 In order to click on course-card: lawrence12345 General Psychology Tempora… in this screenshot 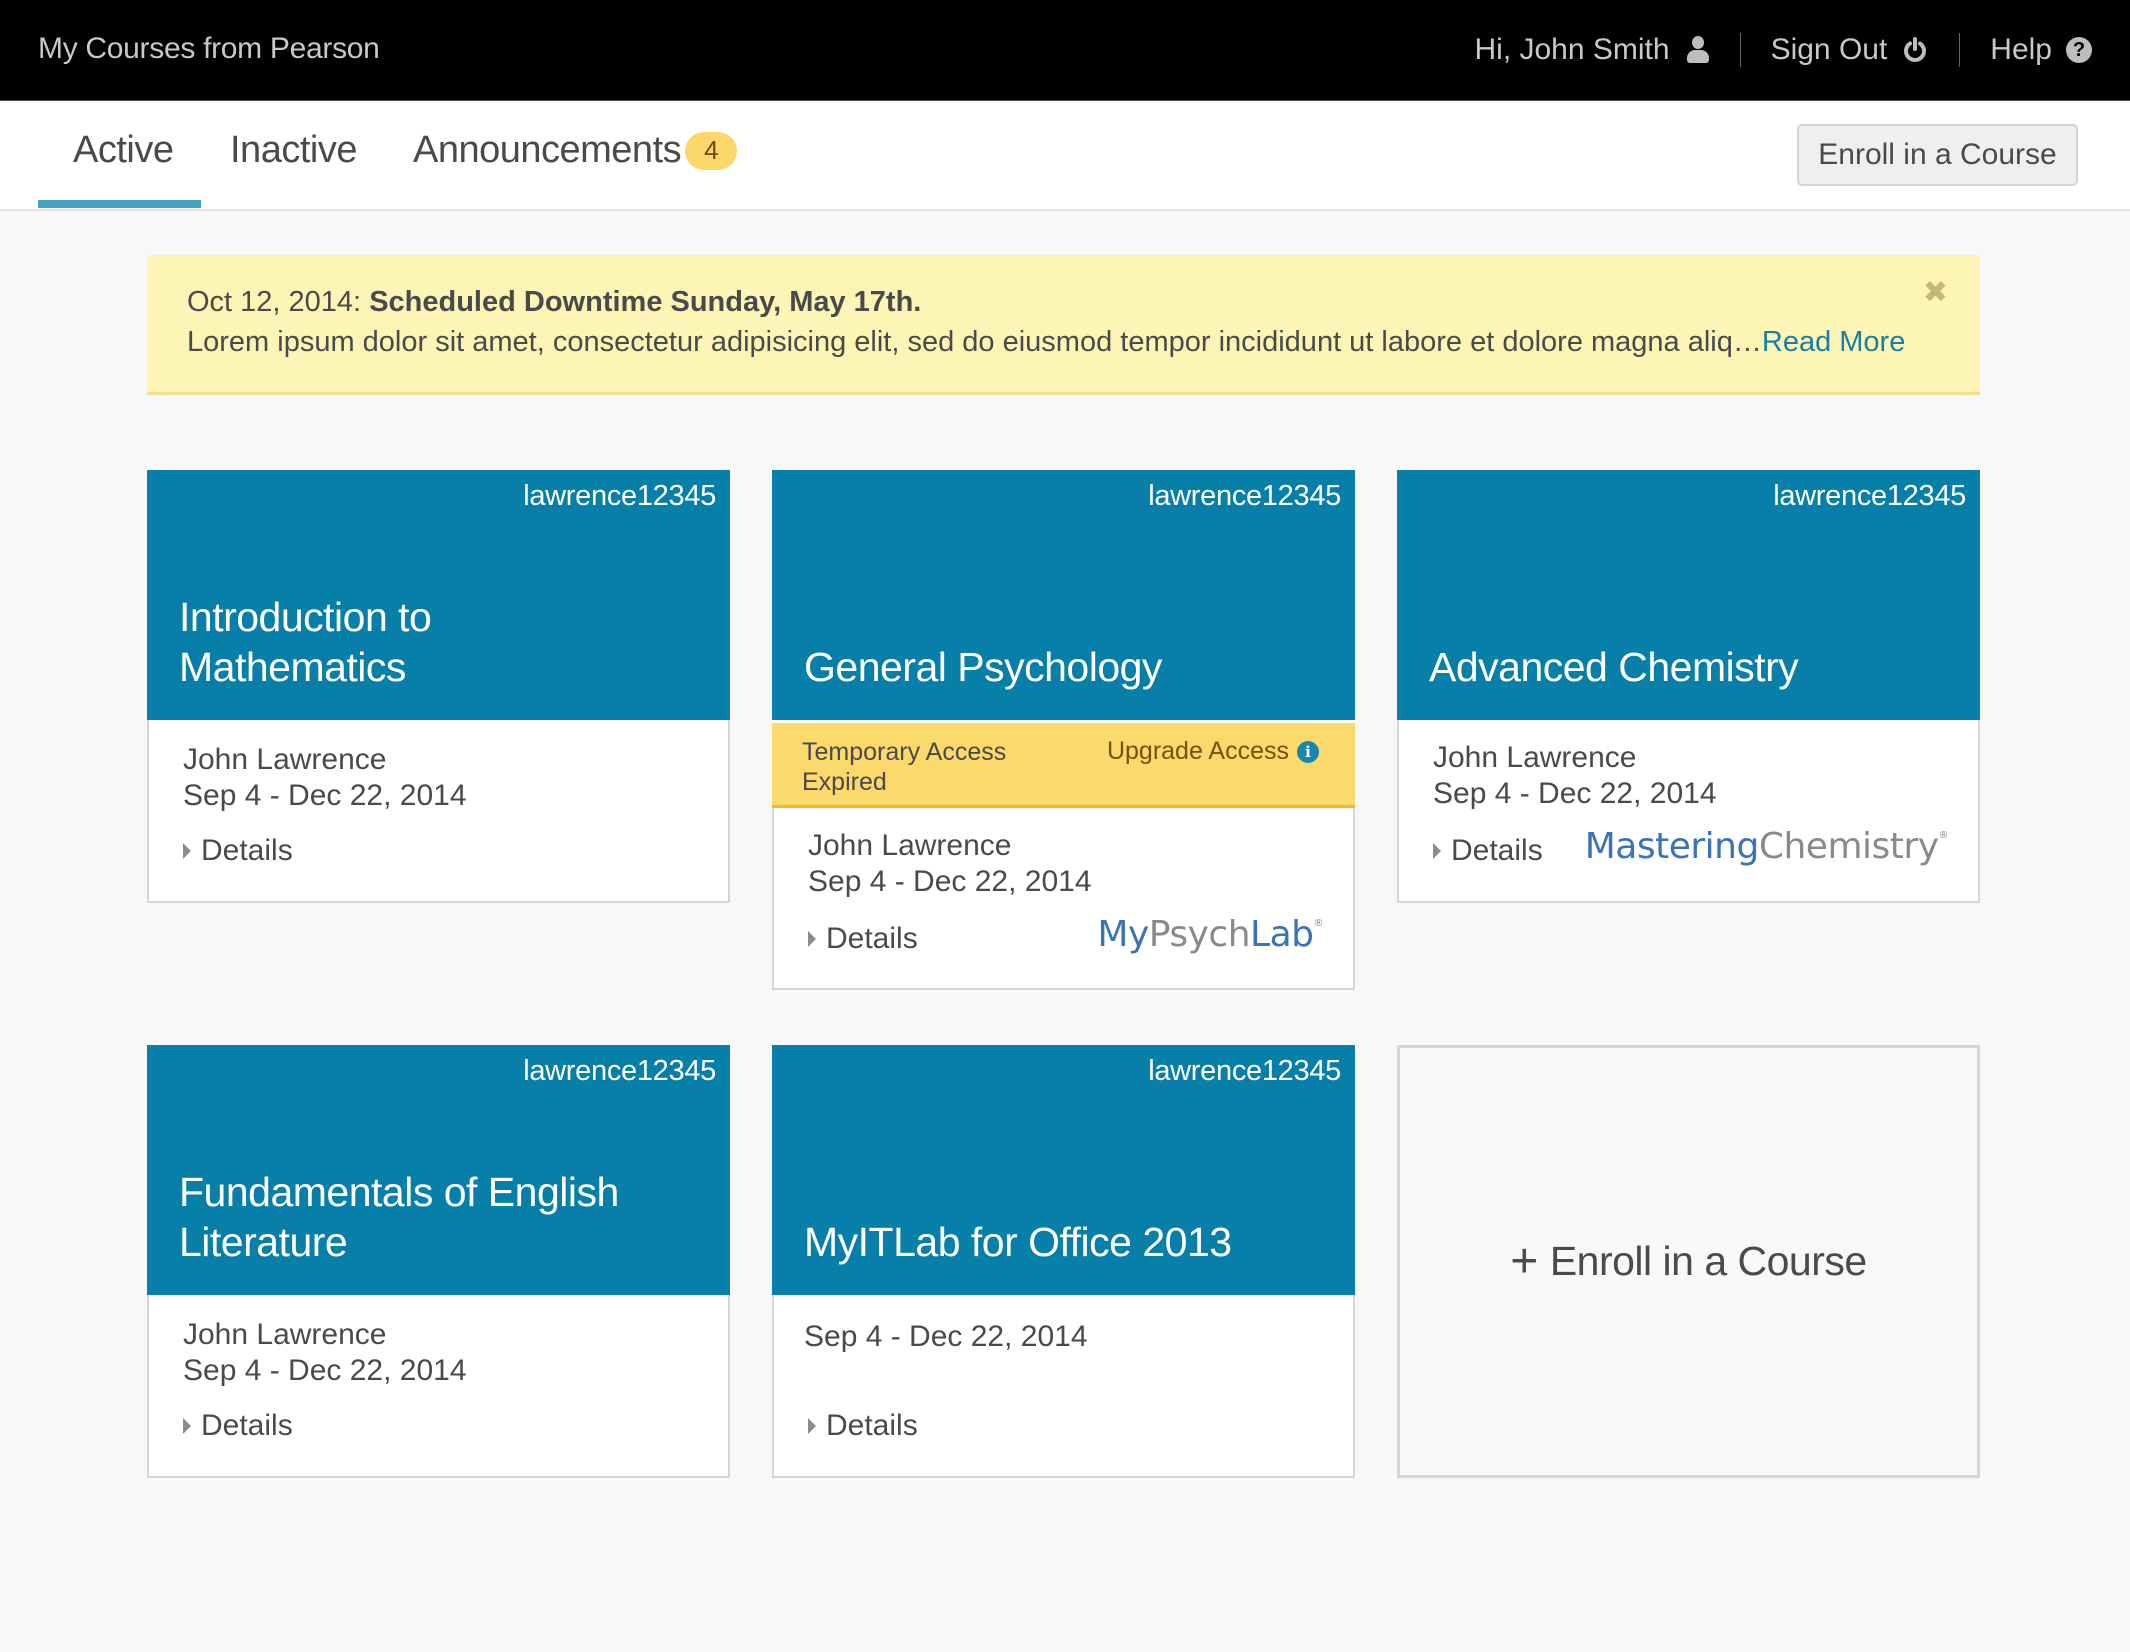, I will do `click(1063, 730)`.